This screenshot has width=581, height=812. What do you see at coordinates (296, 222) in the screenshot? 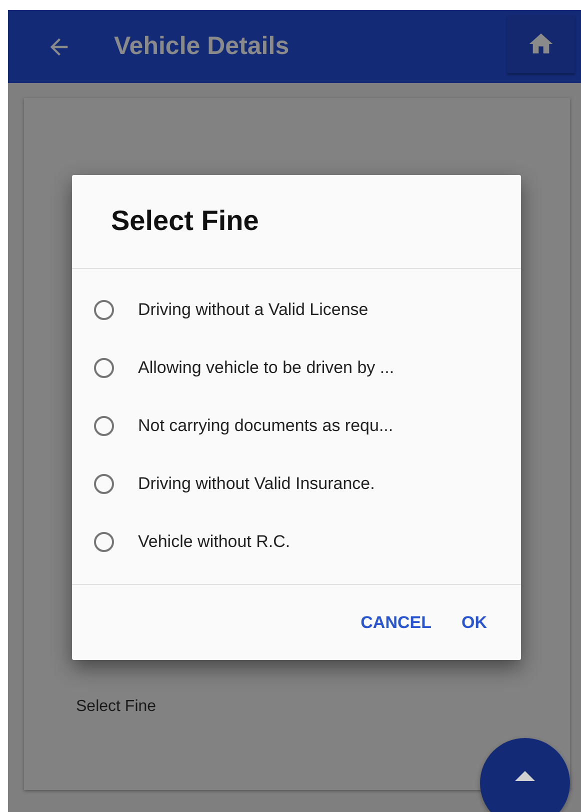
I see `dialog-title: Select Fine` at bounding box center [296, 222].